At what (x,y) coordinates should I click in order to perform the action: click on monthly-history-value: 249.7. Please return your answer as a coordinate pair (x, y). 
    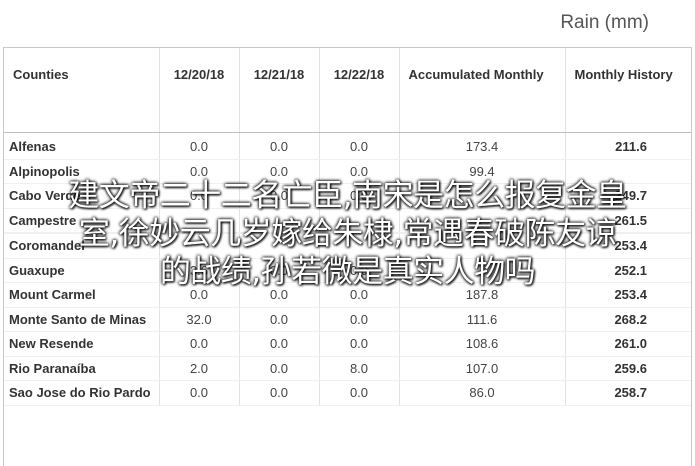
    Looking at the image, I should click on (627, 196).